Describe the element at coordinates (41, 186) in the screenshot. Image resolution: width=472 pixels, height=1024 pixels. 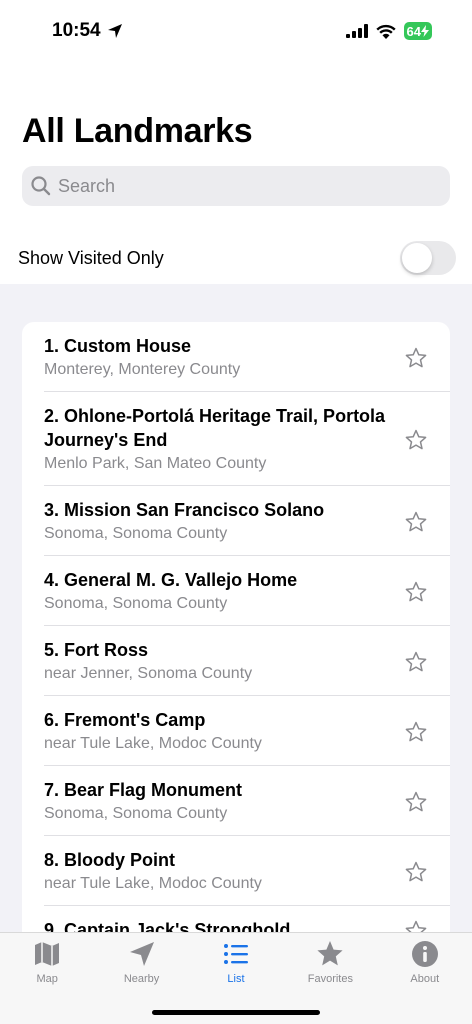
I see `search-icon` at that location.